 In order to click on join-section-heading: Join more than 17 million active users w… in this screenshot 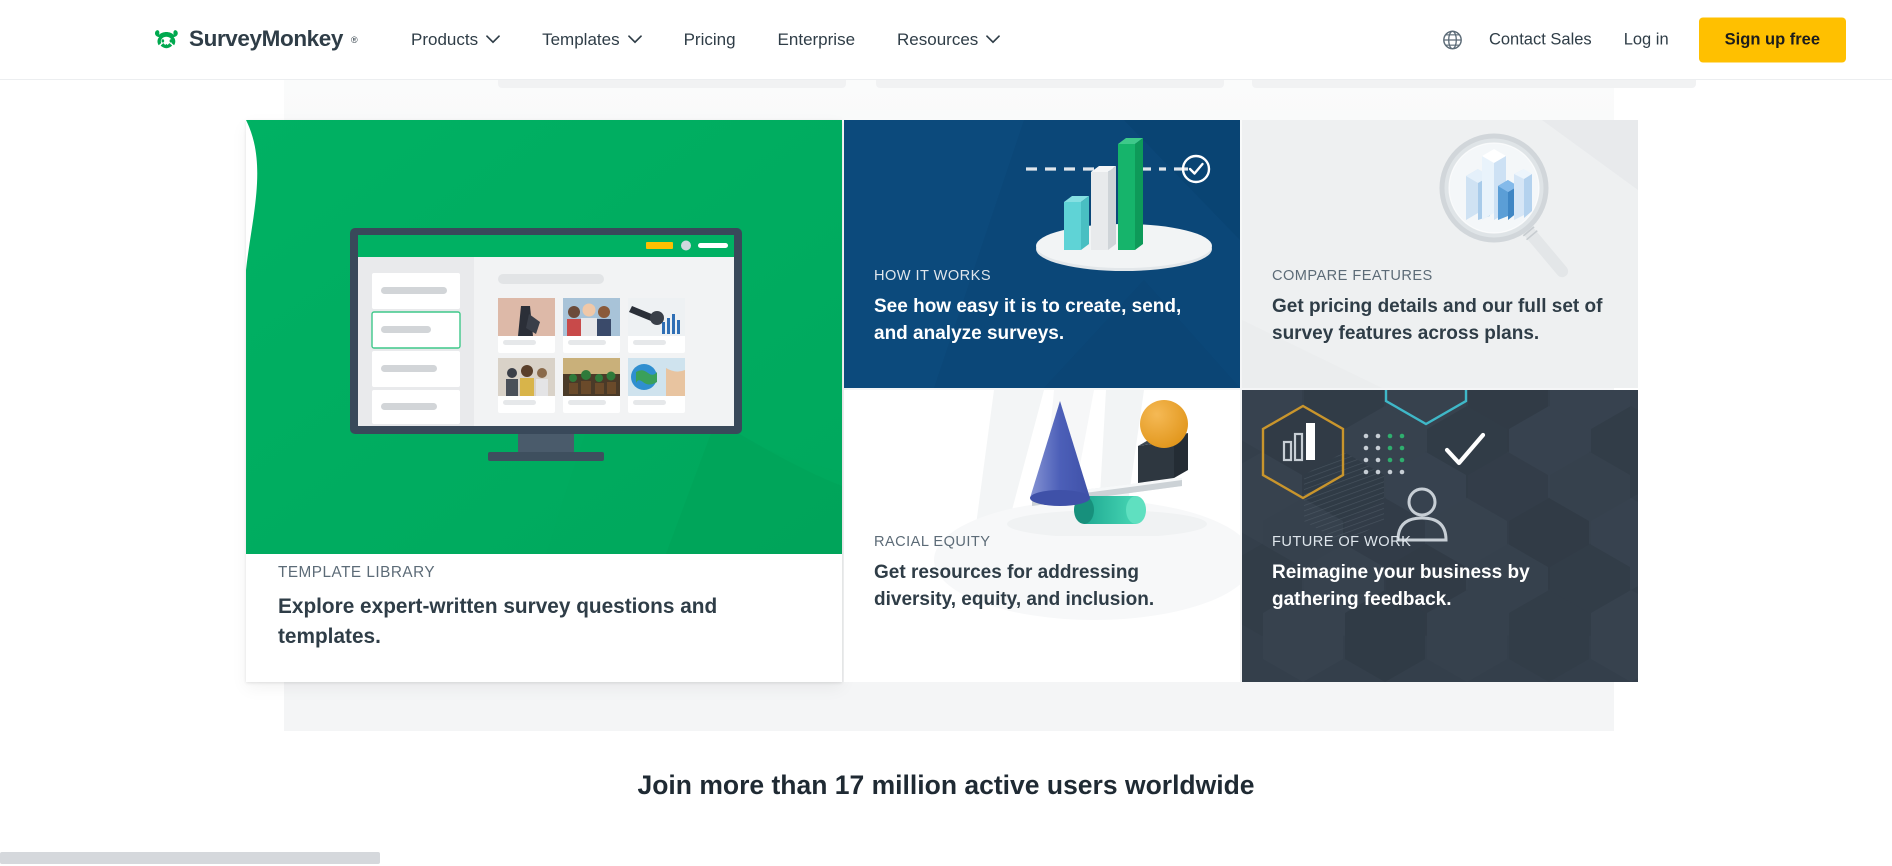, I will do `click(946, 785)`.